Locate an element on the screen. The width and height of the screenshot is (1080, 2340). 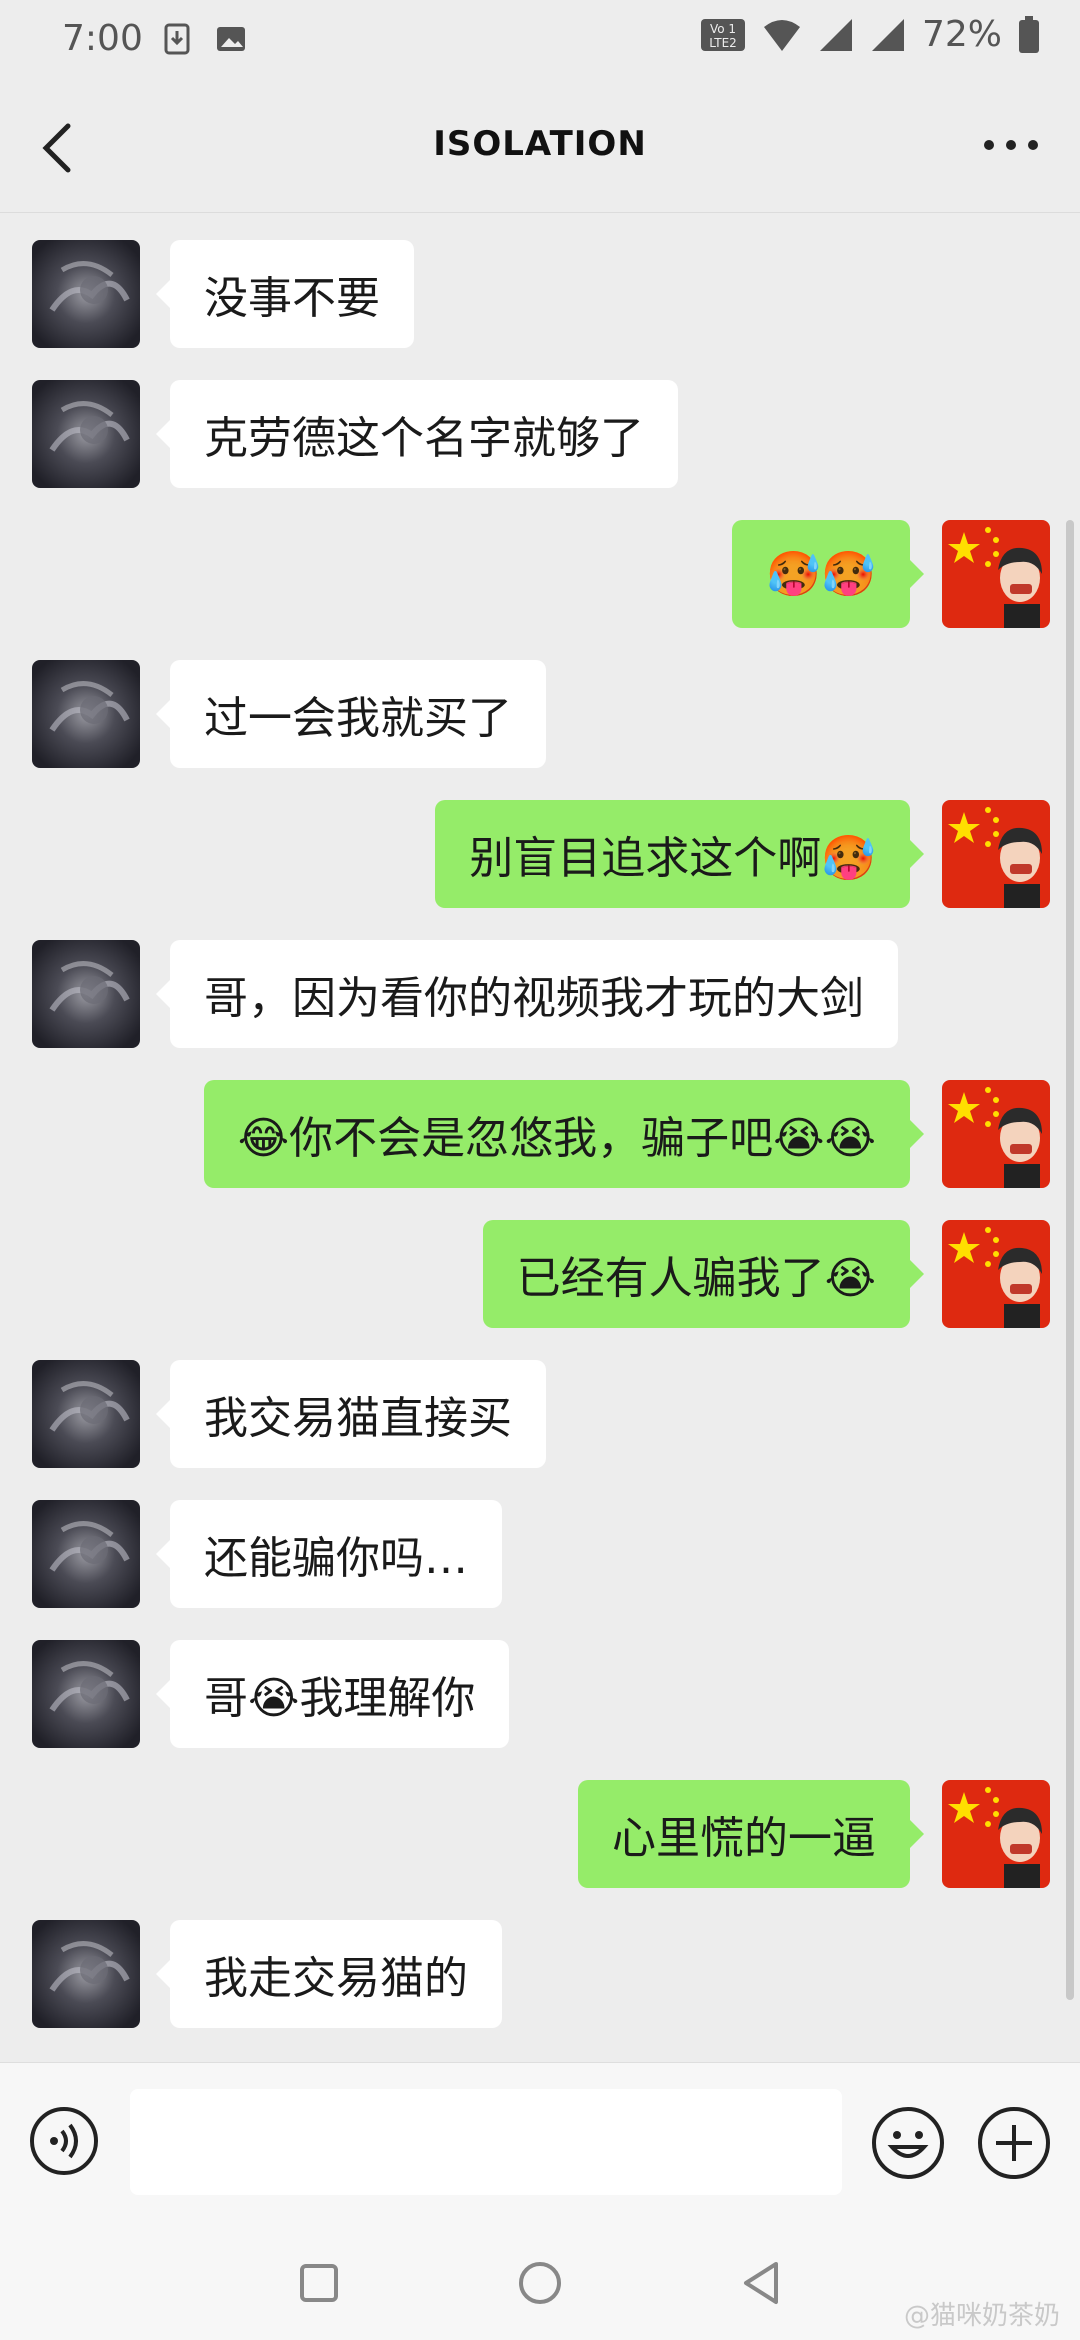
outgoing-message: 心里慌的一逼 is located at coordinates (540, 1835).